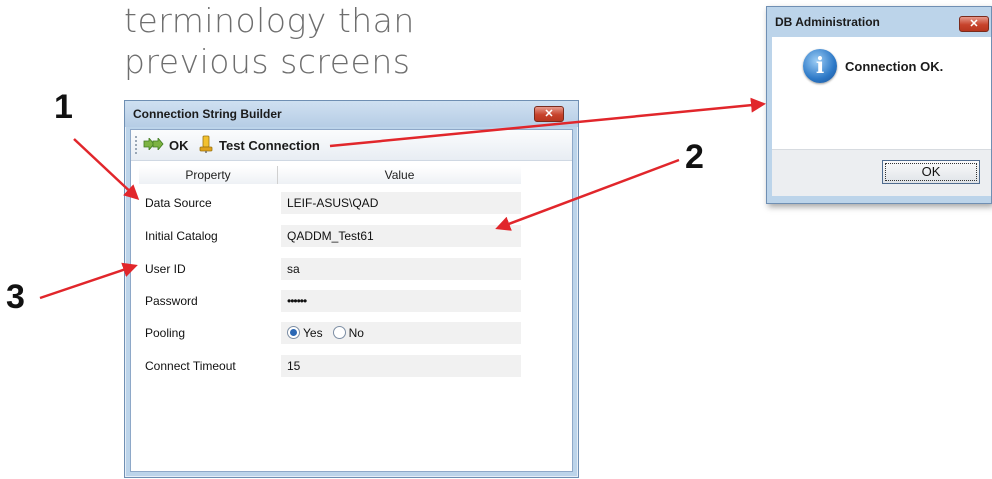  I want to click on arrow-to-dialog, so click(547, 122).